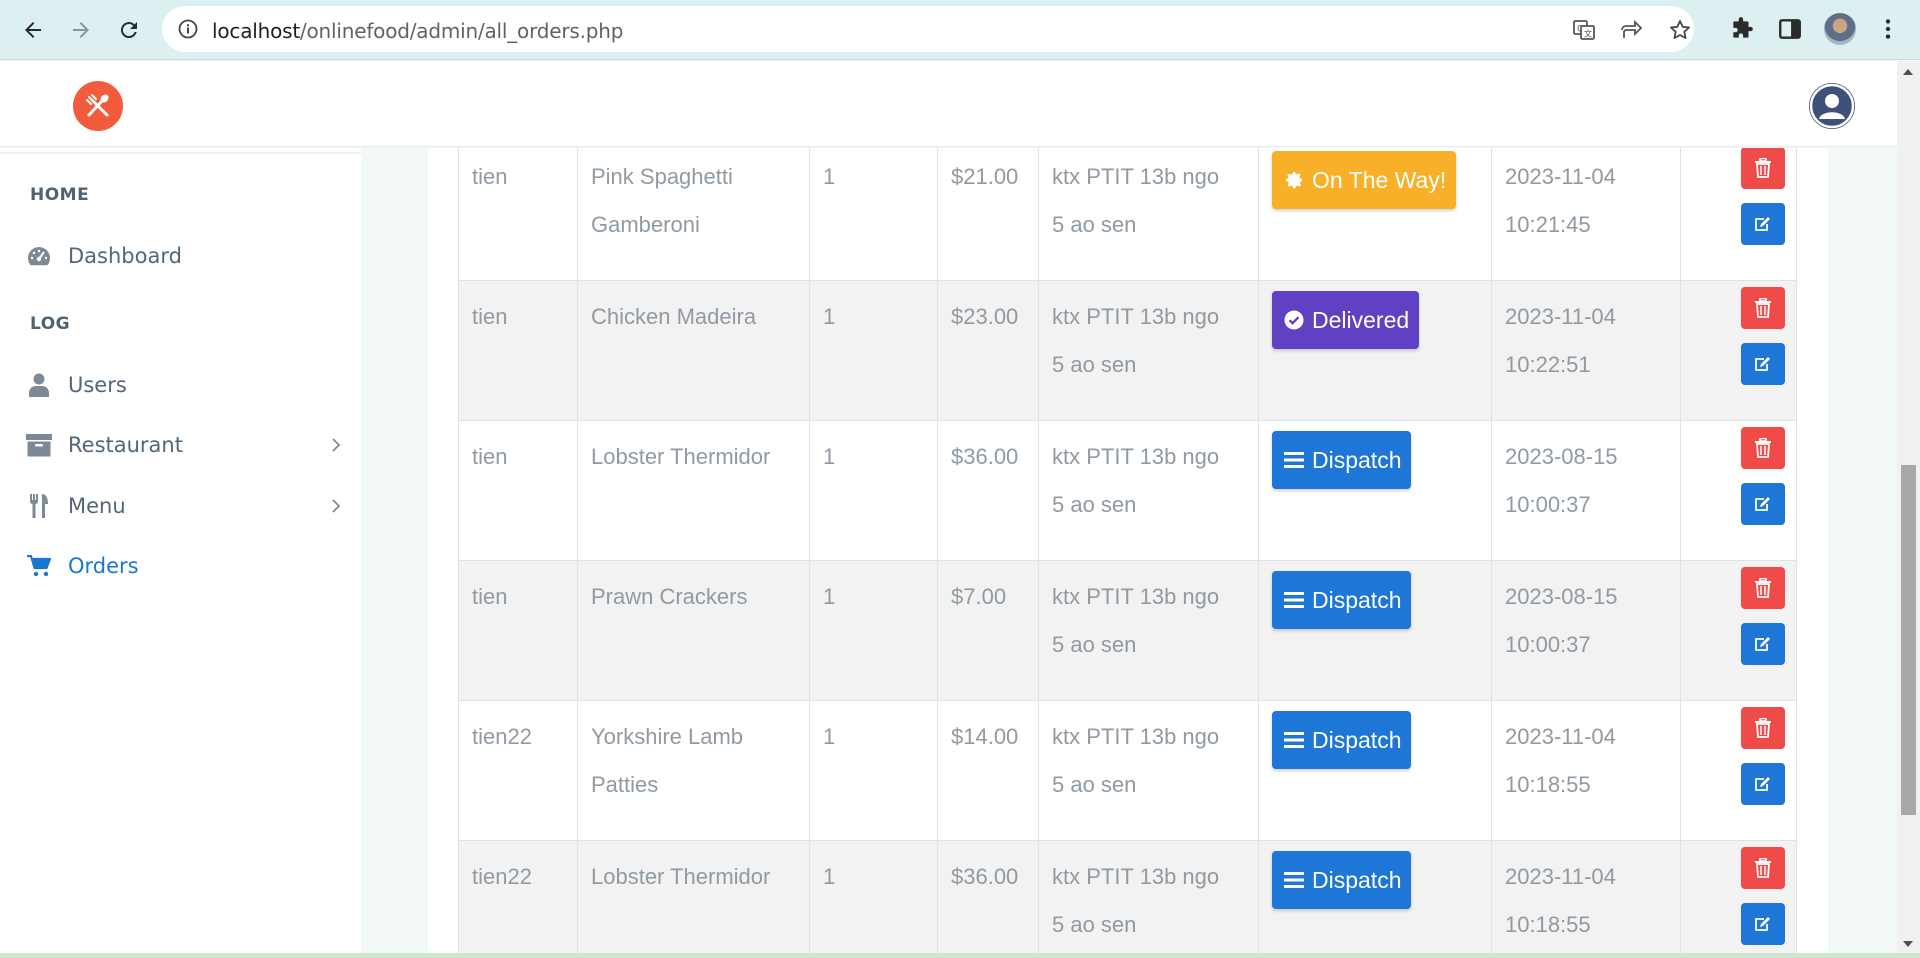 The image size is (1920, 958). Describe the element at coordinates (256, 31) in the screenshot. I see `url-host: localhost` at that location.